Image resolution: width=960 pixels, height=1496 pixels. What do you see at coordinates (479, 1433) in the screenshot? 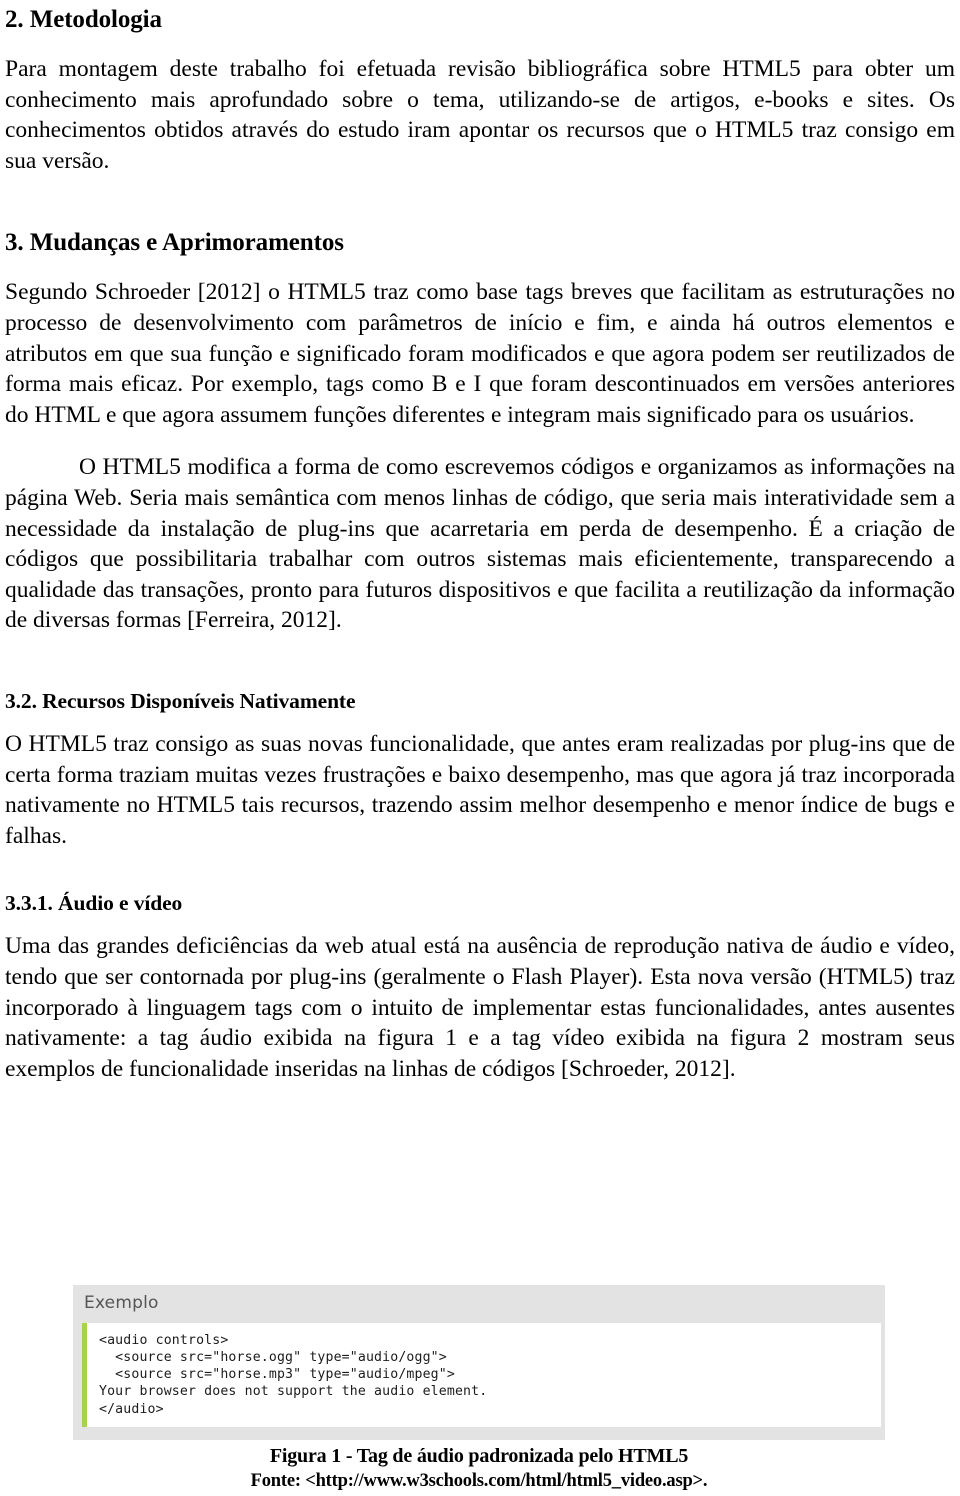
I see `code-panel-footer` at bounding box center [479, 1433].